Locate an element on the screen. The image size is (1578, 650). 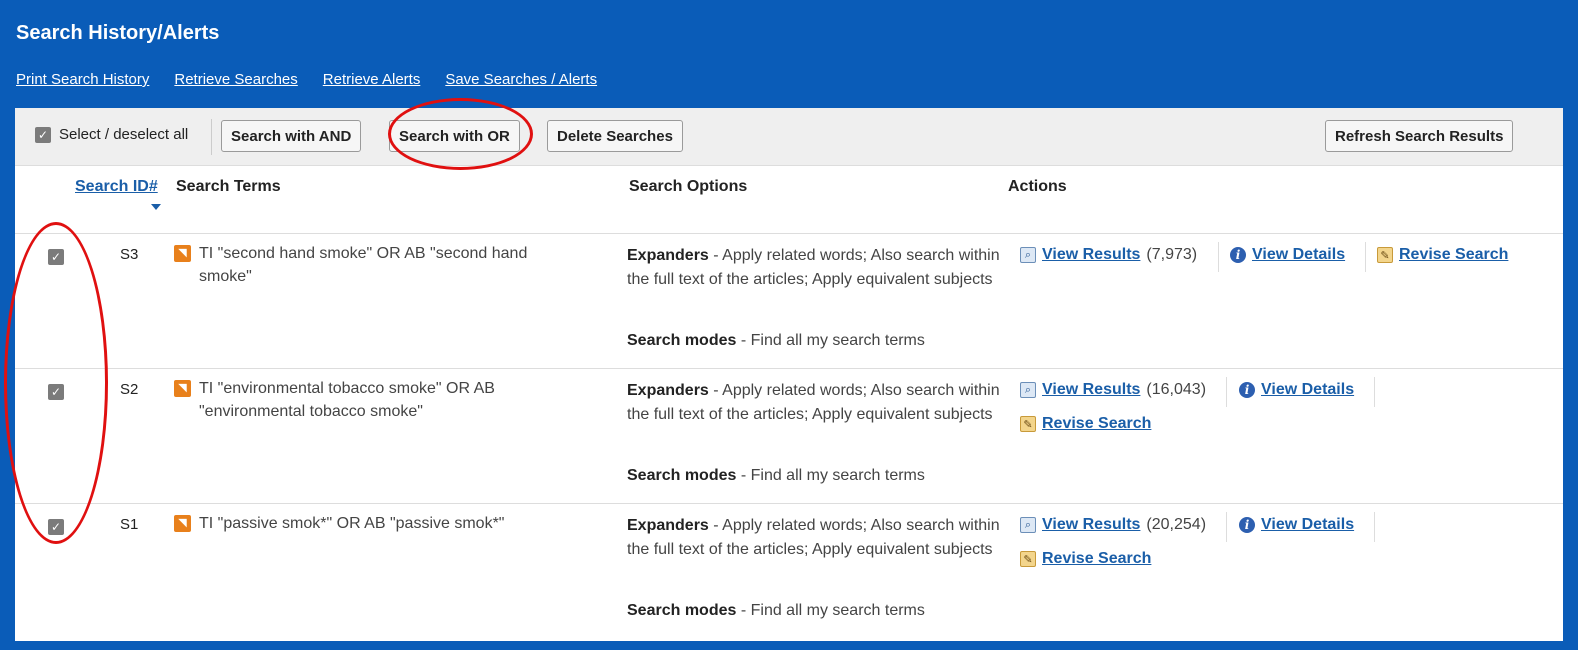
result-count: (7,973) is located at coordinates (1172, 254).